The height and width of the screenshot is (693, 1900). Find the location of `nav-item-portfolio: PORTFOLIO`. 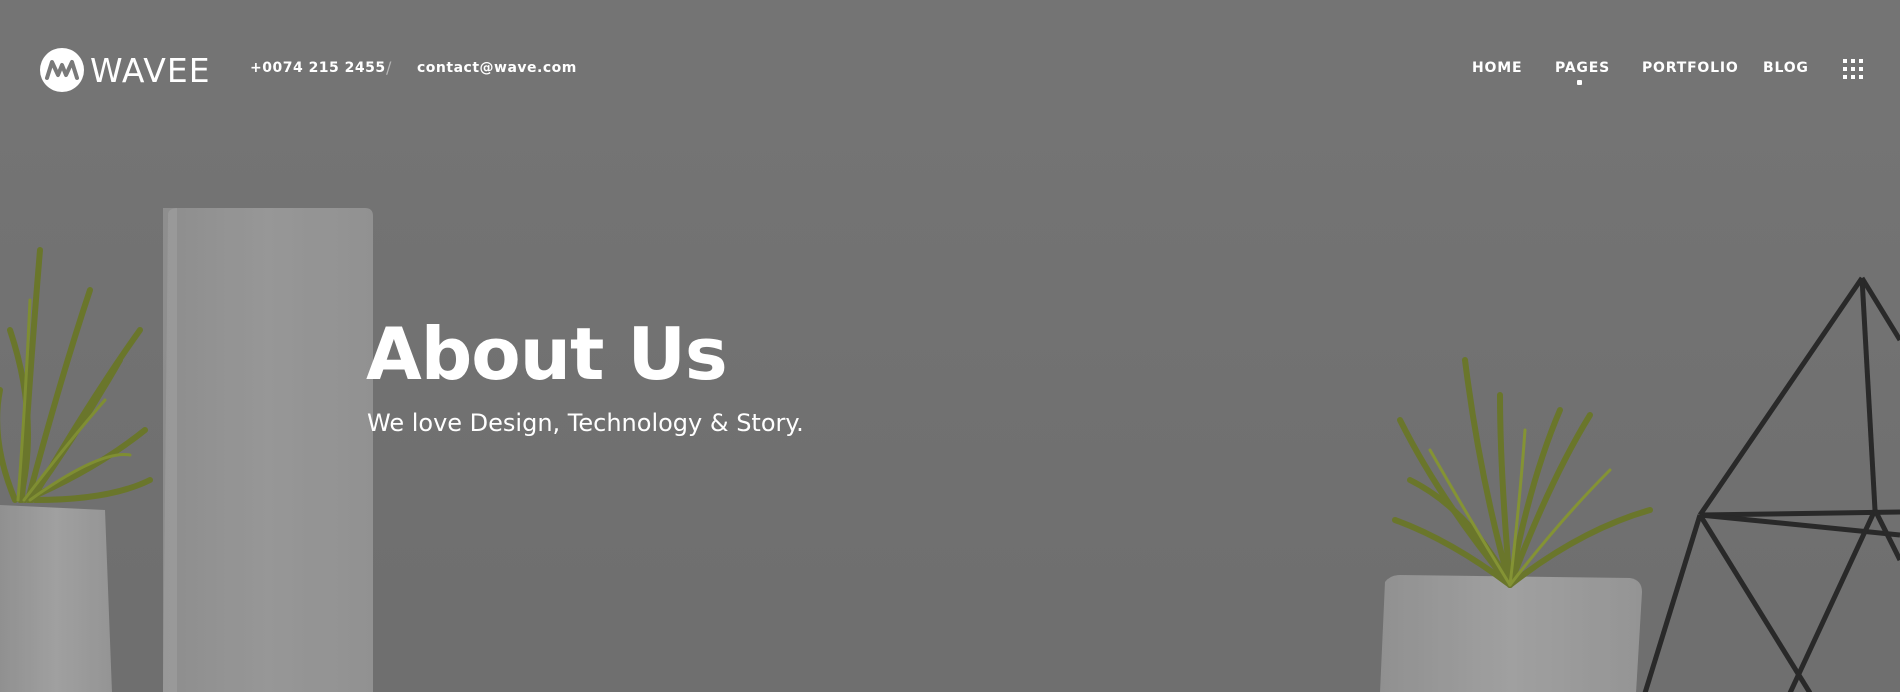

nav-item-portfolio: PORTFOLIO is located at coordinates (1690, 68).